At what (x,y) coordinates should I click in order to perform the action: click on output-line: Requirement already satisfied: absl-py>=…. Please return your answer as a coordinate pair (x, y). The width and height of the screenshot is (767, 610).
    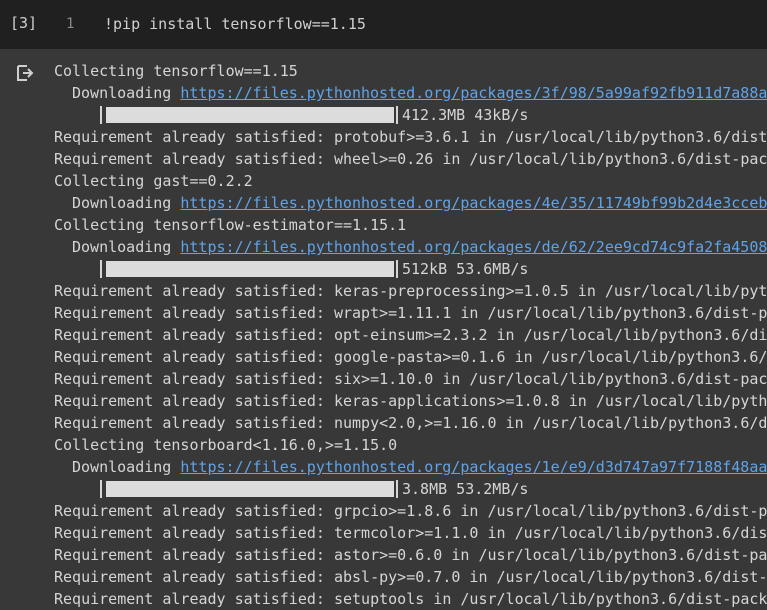
    Looking at the image, I should click on (410, 577).